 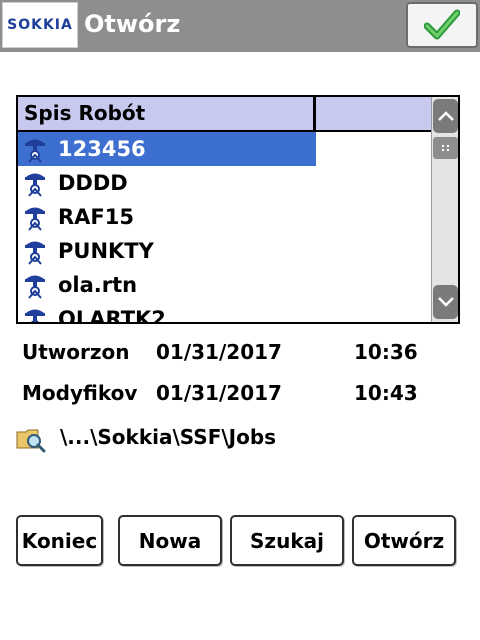 What do you see at coordinates (444, 209) in the screenshot?
I see `list-scrollbar` at bounding box center [444, 209].